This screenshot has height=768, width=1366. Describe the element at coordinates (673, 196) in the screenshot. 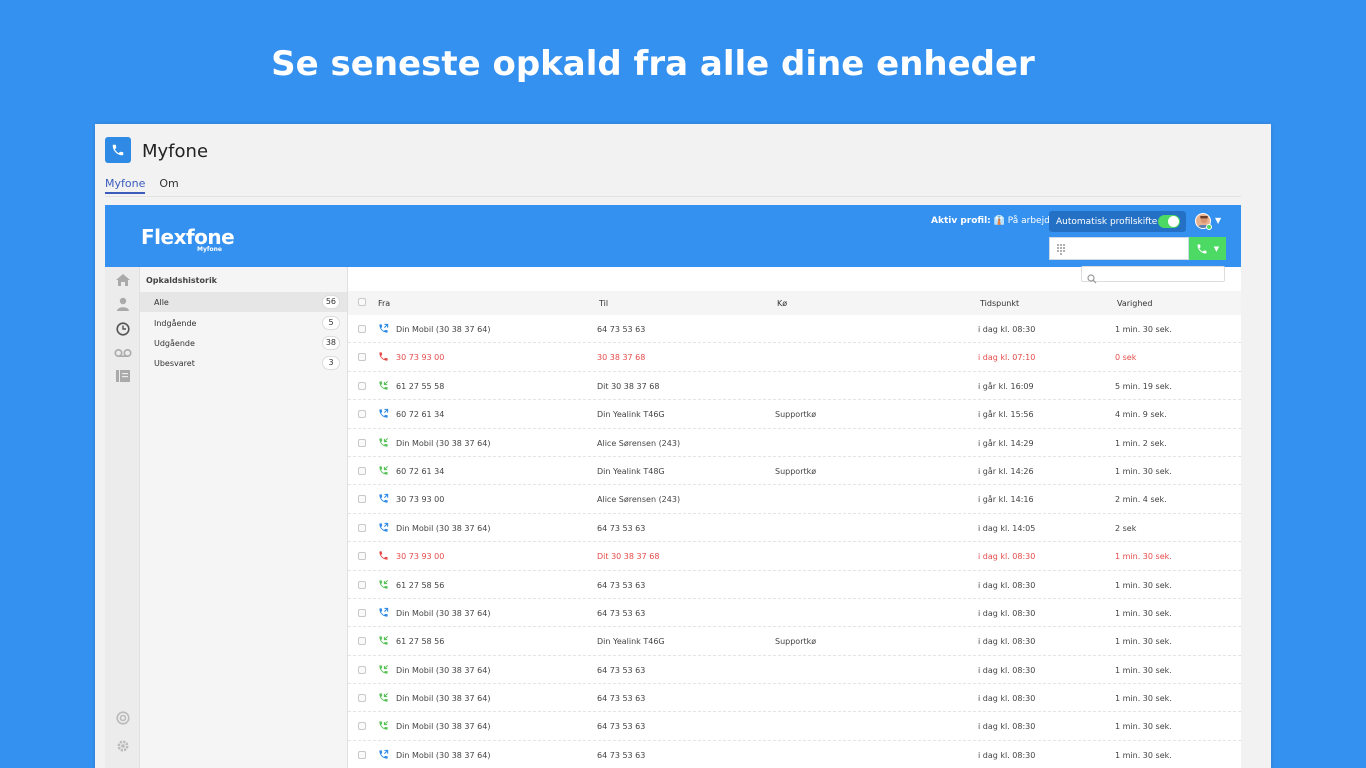

I see `tabs-divider` at that location.